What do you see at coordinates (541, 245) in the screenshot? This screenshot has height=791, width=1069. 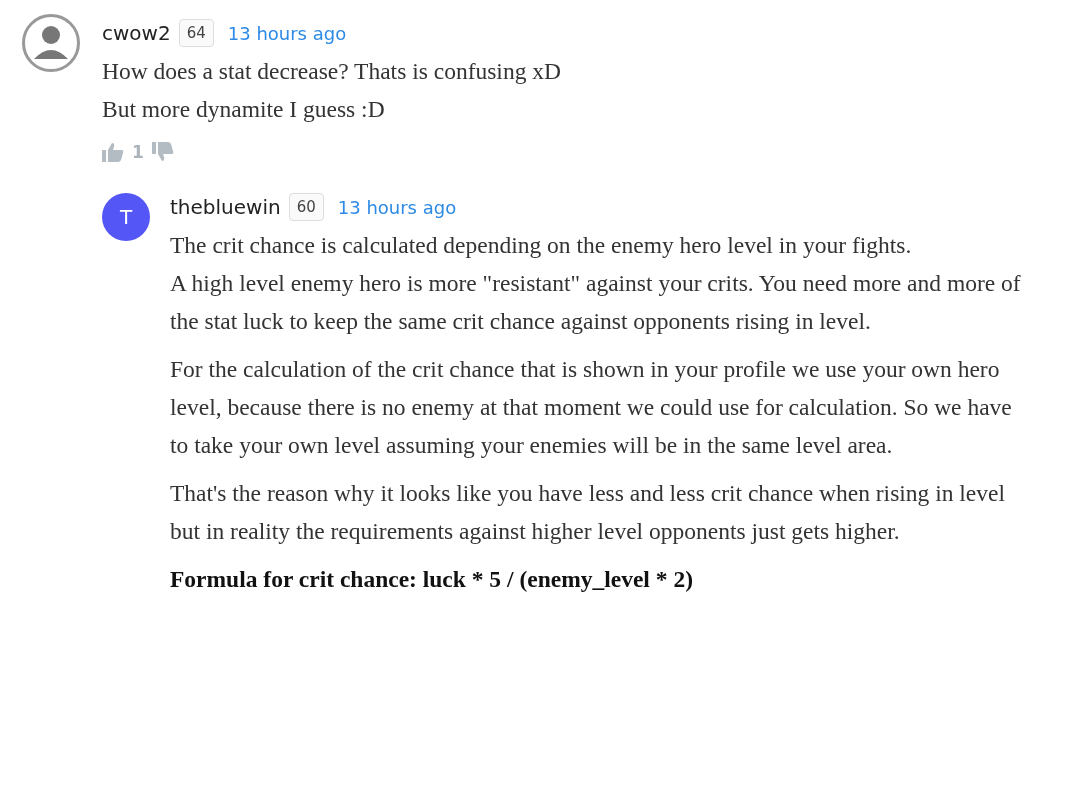 I see `comment-text: The crit chance is calculated depending on the enemy hero level in your fights.` at bounding box center [541, 245].